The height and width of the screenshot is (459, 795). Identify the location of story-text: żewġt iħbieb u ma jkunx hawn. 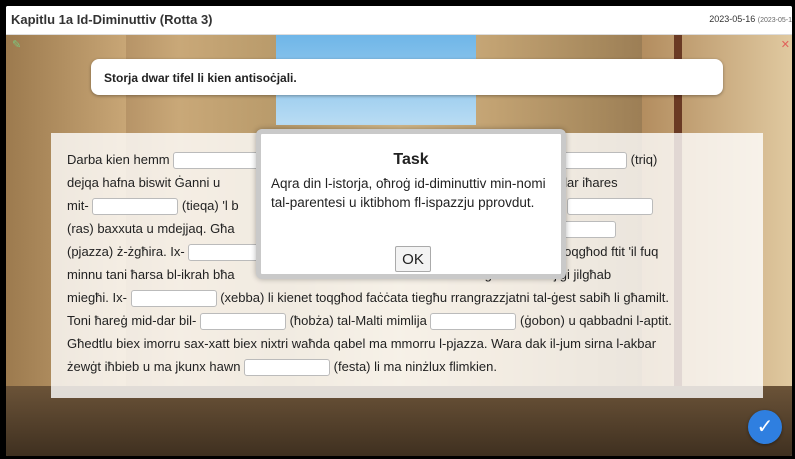
(156, 366).